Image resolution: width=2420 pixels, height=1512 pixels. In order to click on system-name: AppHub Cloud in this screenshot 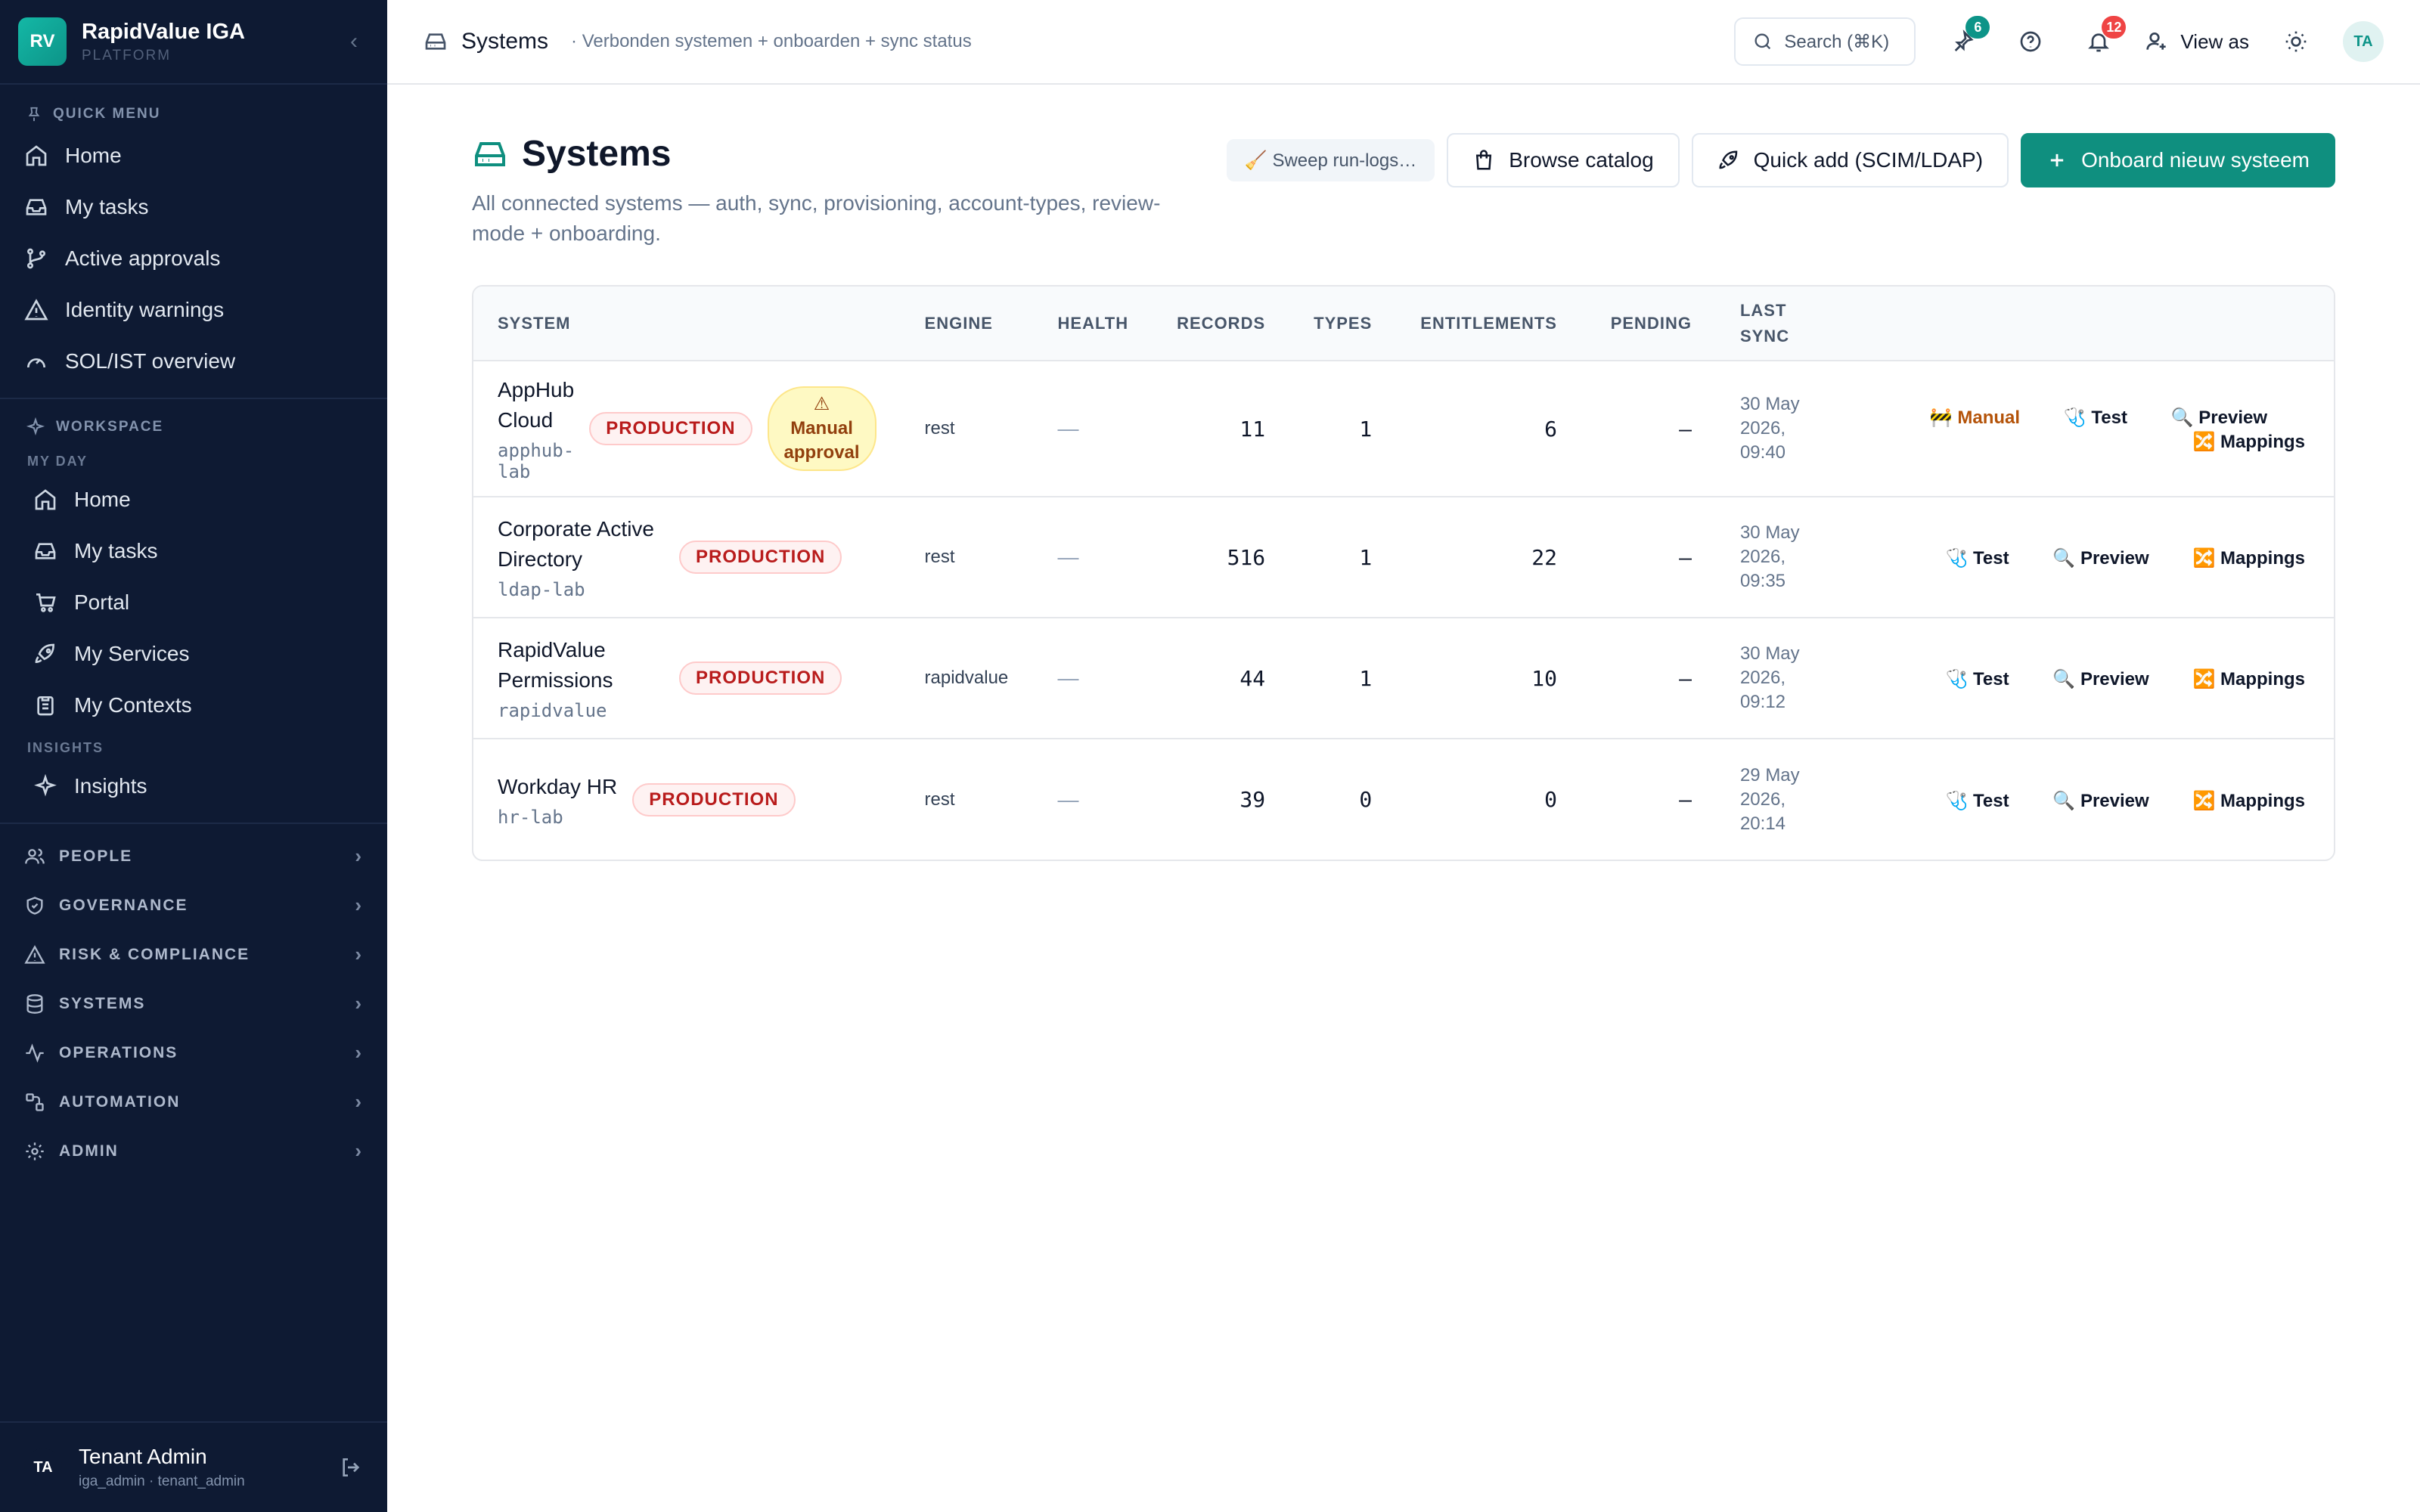, I will do `click(536, 405)`.